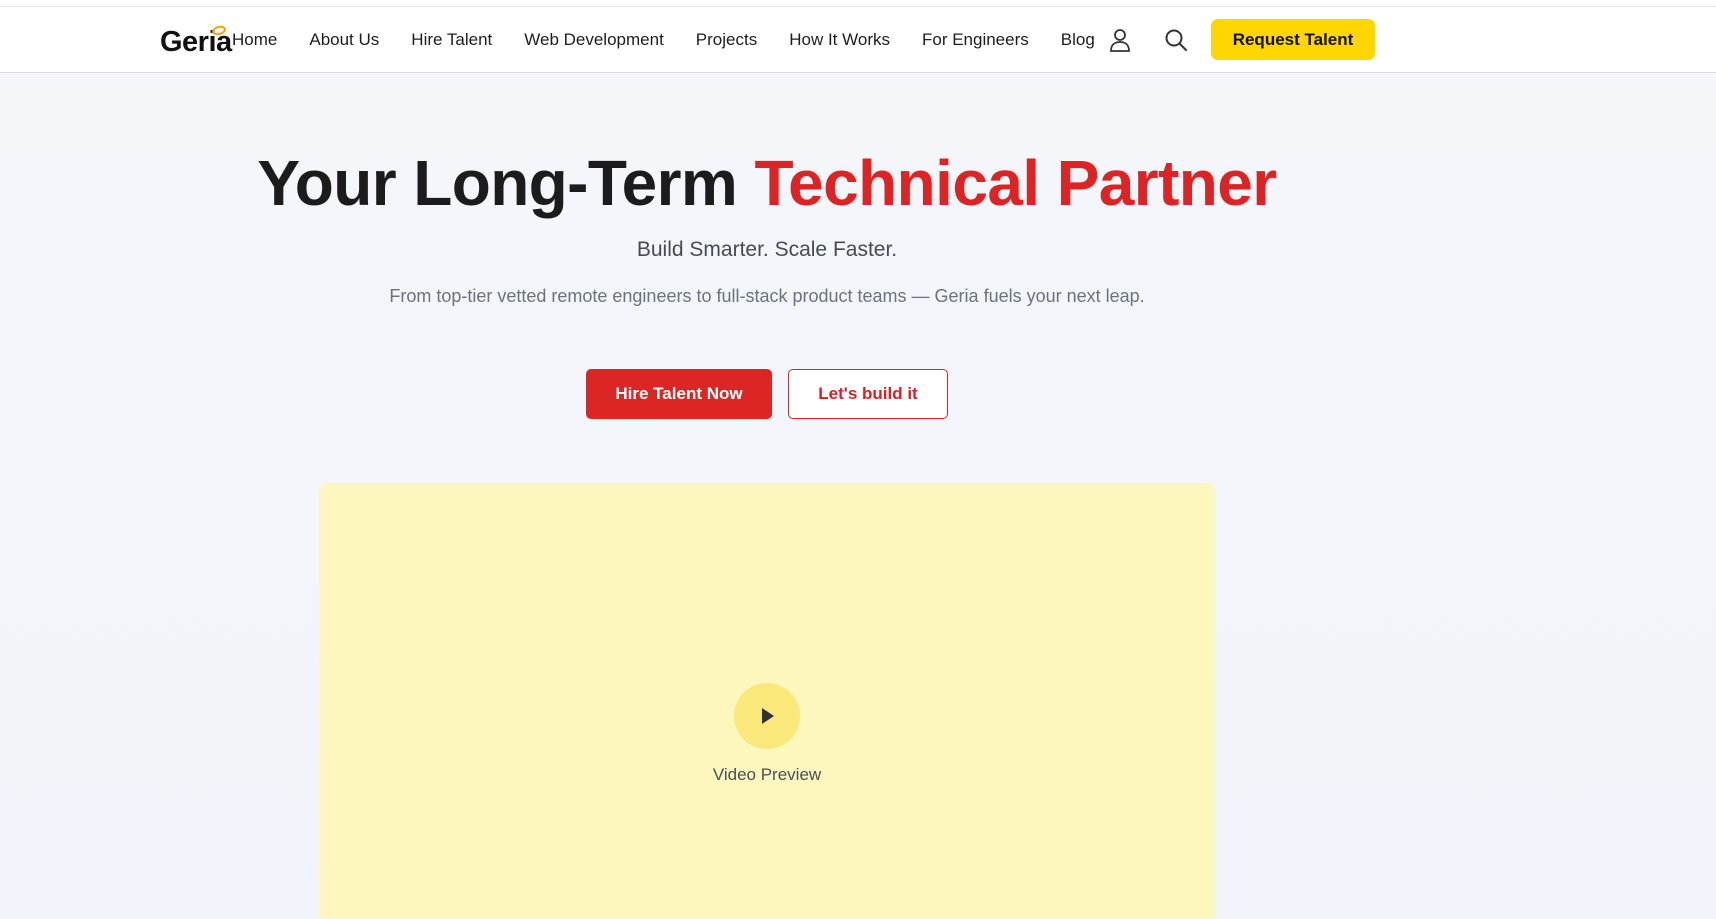  Describe the element at coordinates (506, 183) in the screenshot. I see `hero-title-main: Your Long-Term` at that location.